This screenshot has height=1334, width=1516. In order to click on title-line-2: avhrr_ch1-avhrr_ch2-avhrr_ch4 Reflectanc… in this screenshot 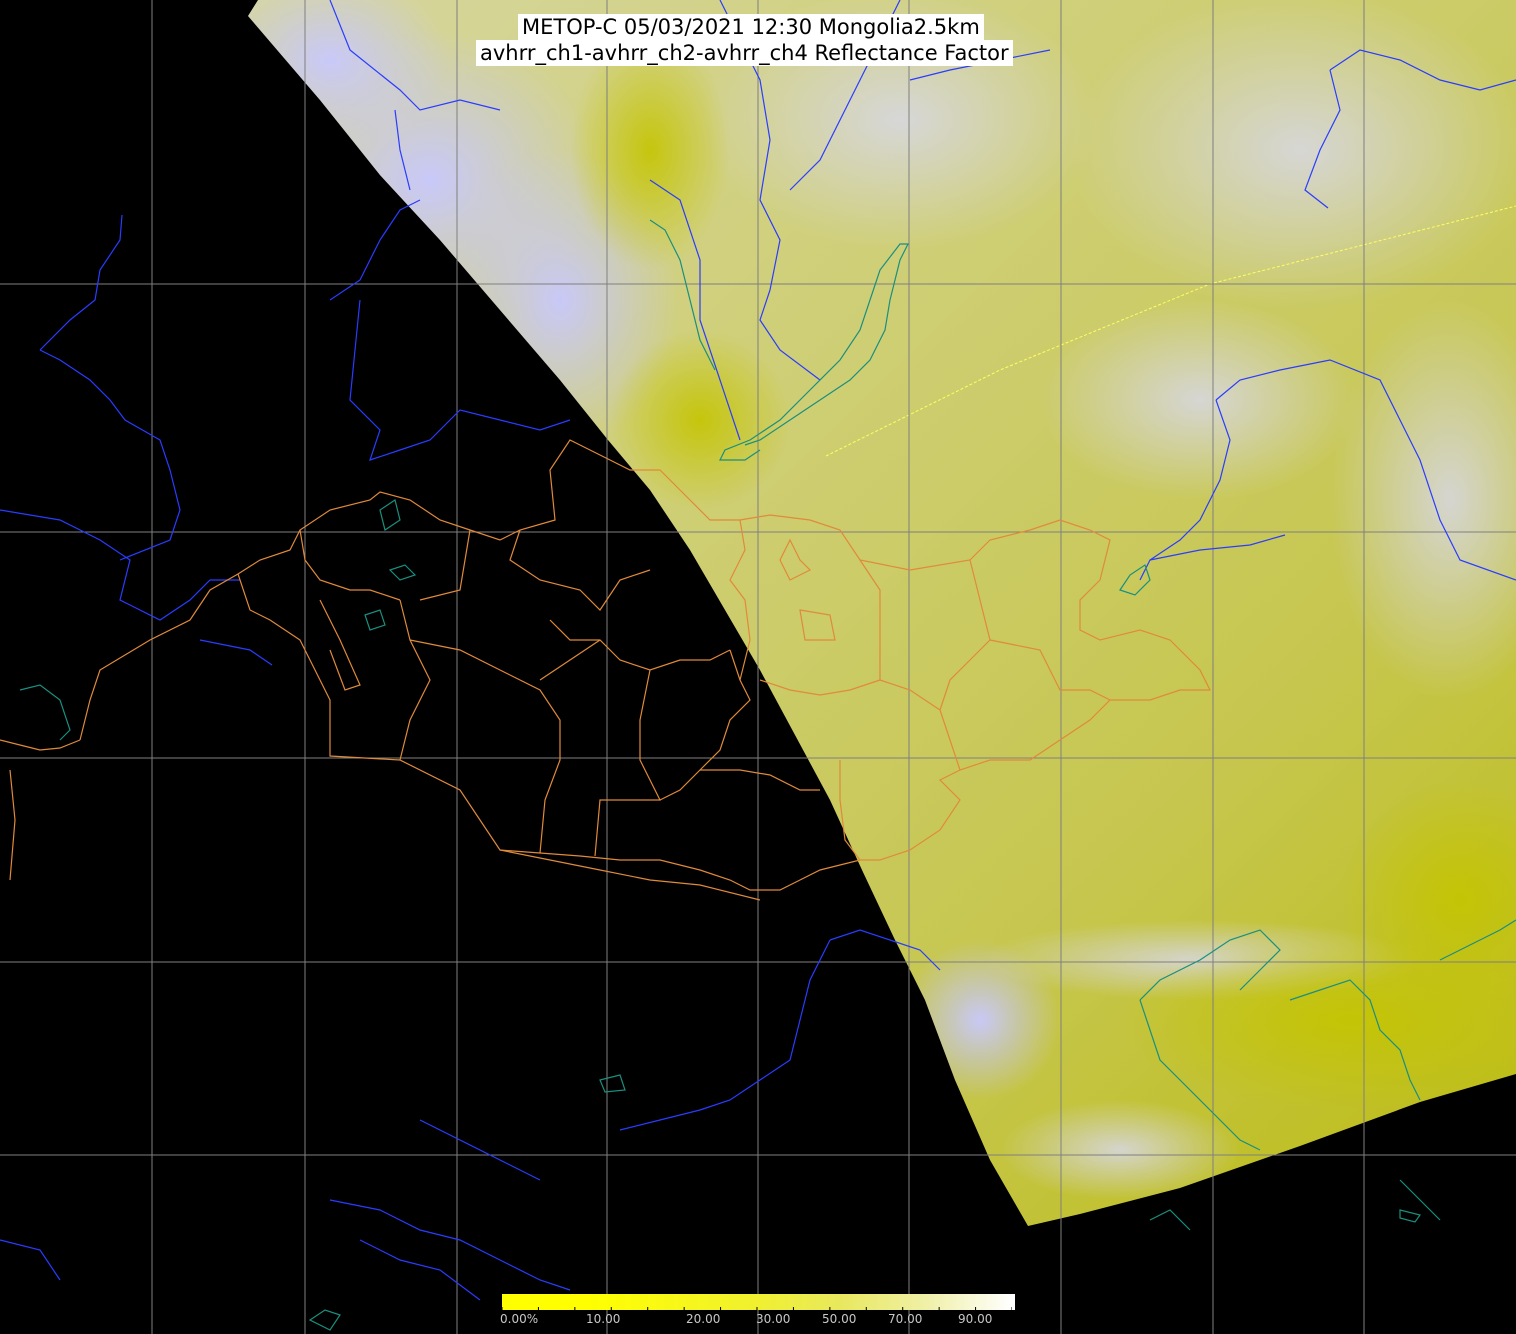, I will do `click(744, 53)`.